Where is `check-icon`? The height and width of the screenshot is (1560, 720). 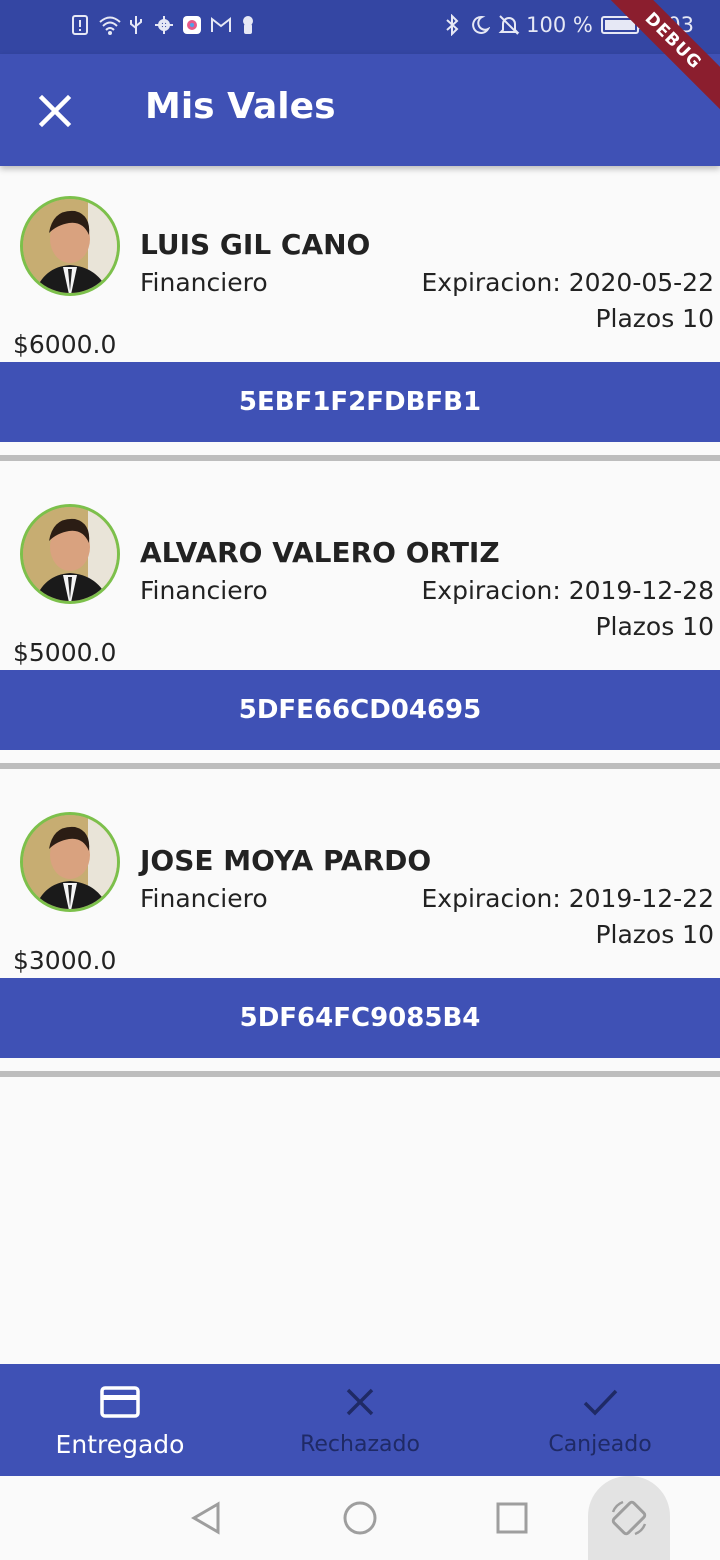 check-icon is located at coordinates (600, 1402).